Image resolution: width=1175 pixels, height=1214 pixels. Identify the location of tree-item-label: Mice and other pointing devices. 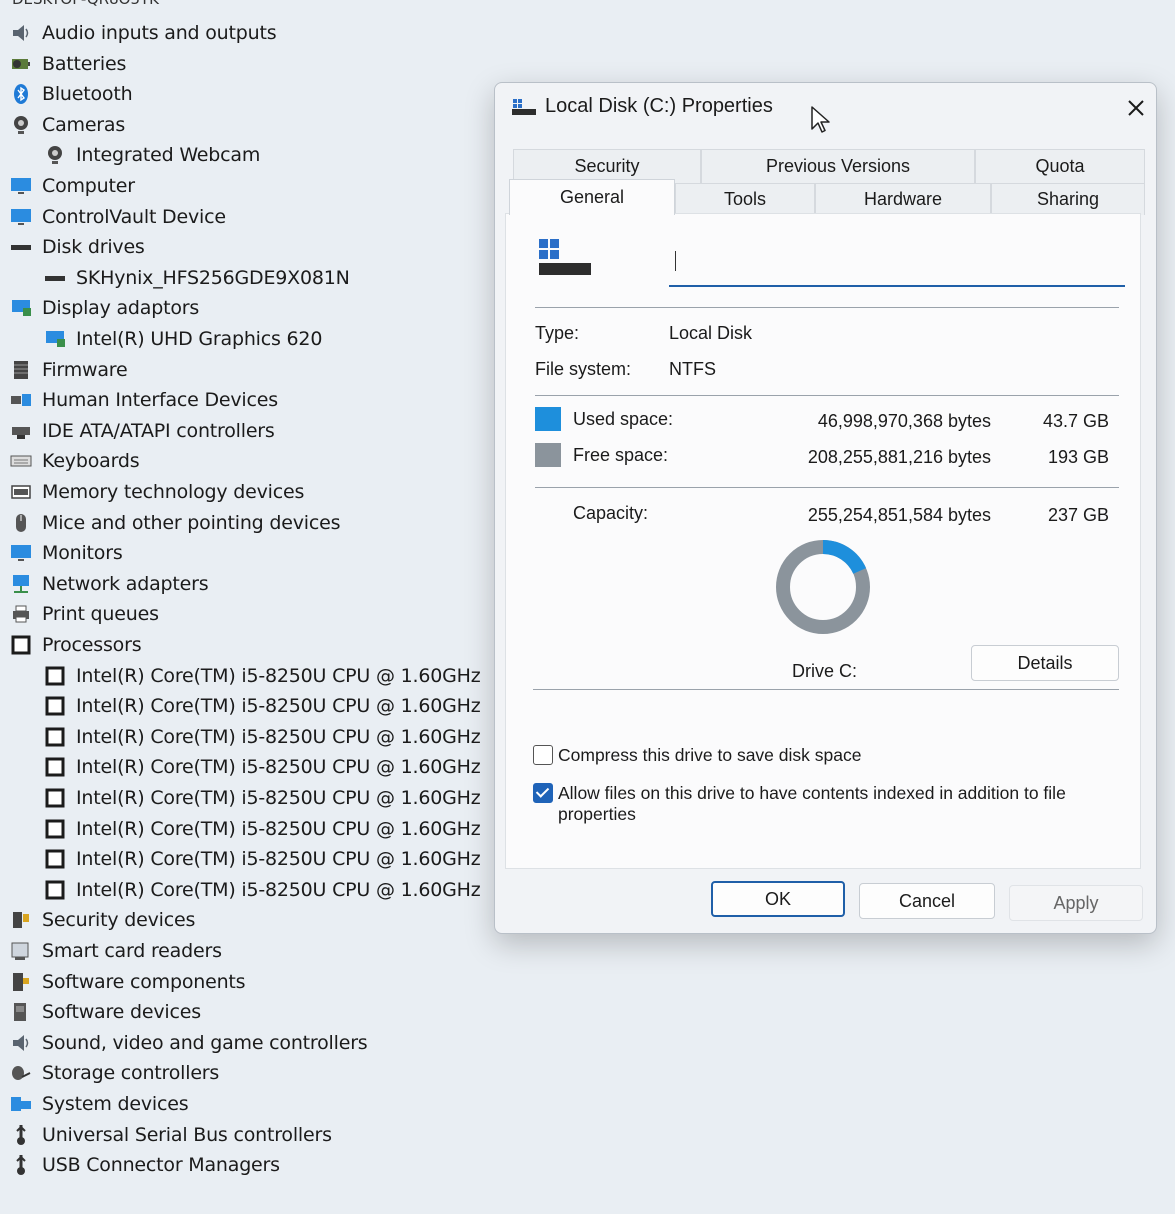
(191, 522).